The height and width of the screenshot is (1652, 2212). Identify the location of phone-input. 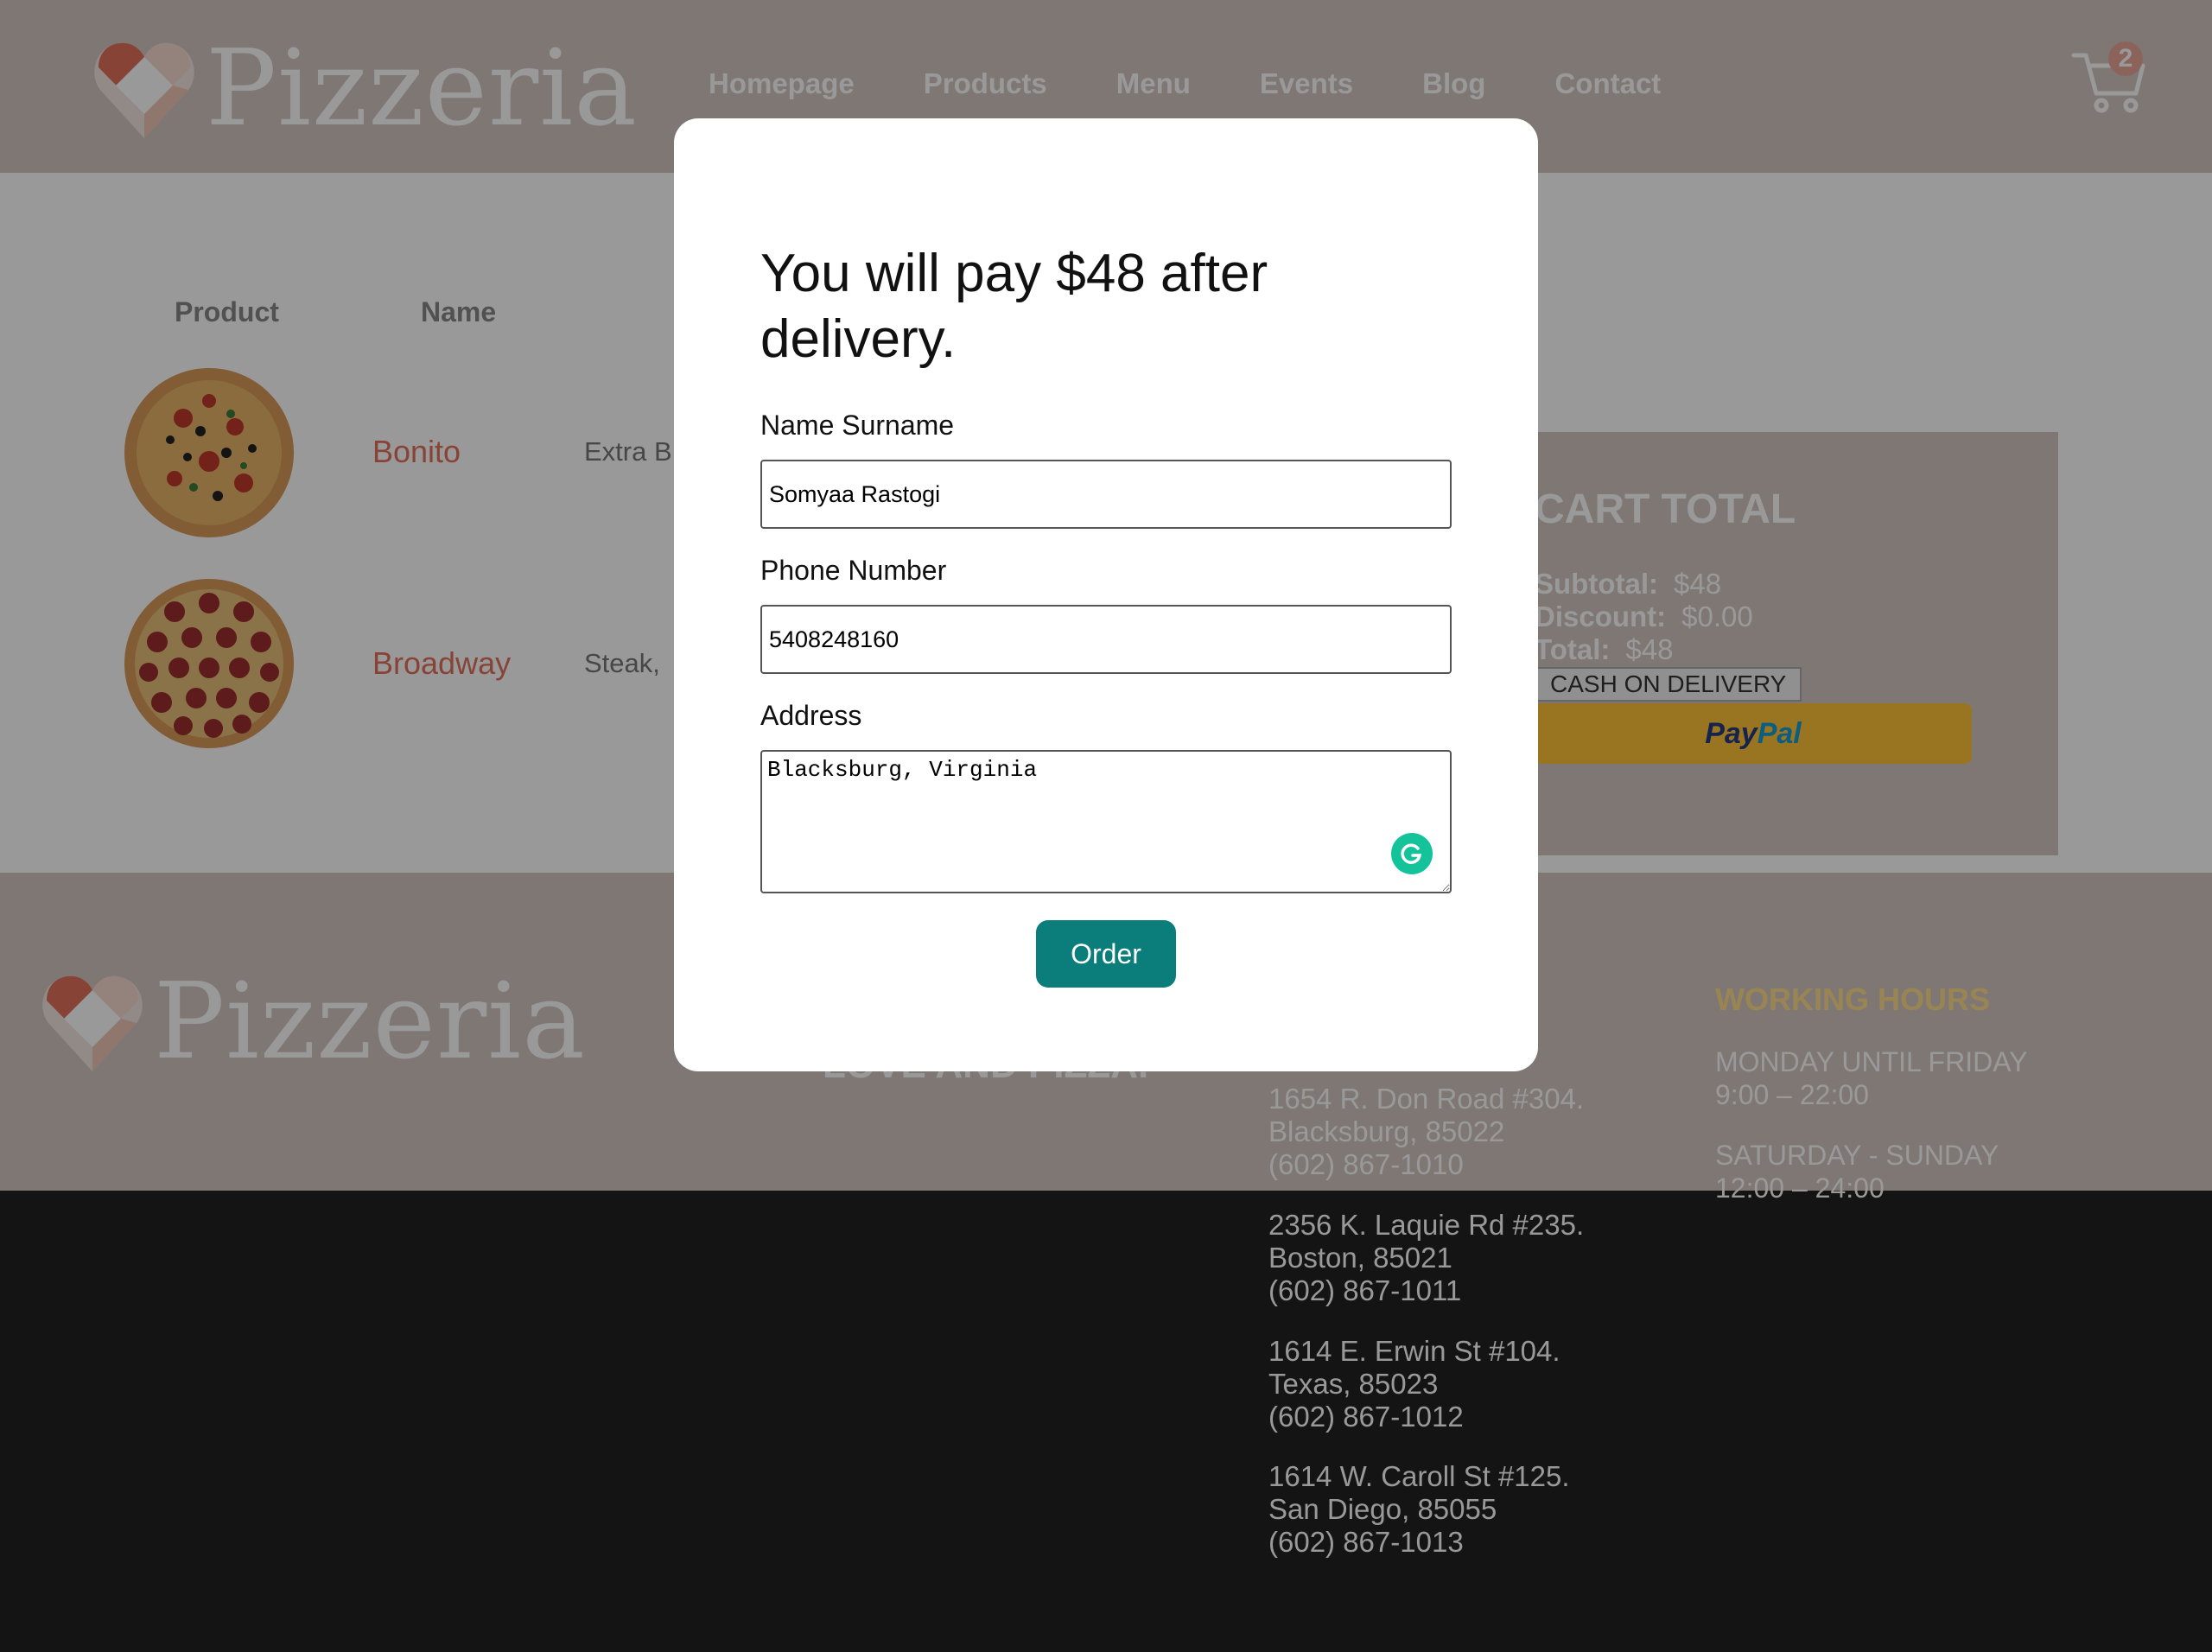
(1106, 639).